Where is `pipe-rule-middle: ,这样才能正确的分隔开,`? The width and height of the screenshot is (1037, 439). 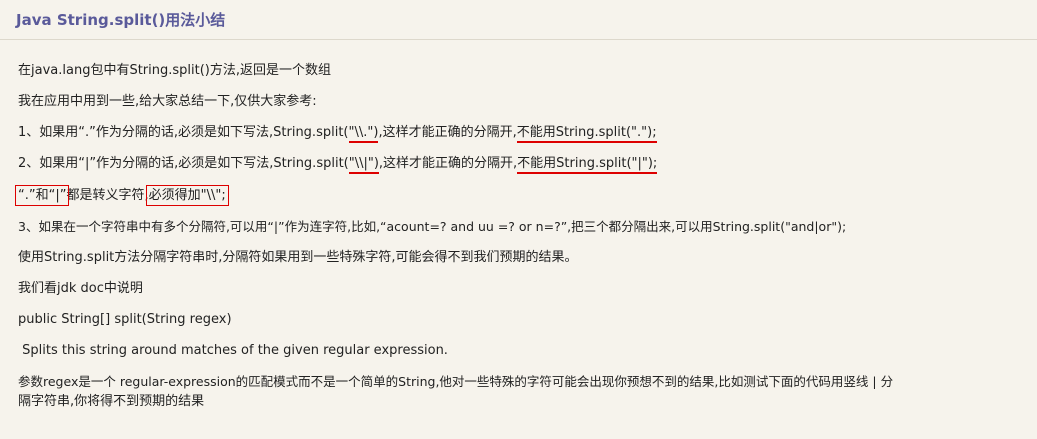
pipe-rule-middle: ,这样才能正确的分隔开, is located at coordinates (448, 163).